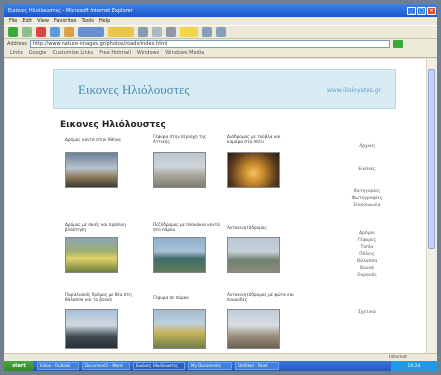 This screenshot has height=375, width=441. I want to click on address-label: Address, so click(17, 44).